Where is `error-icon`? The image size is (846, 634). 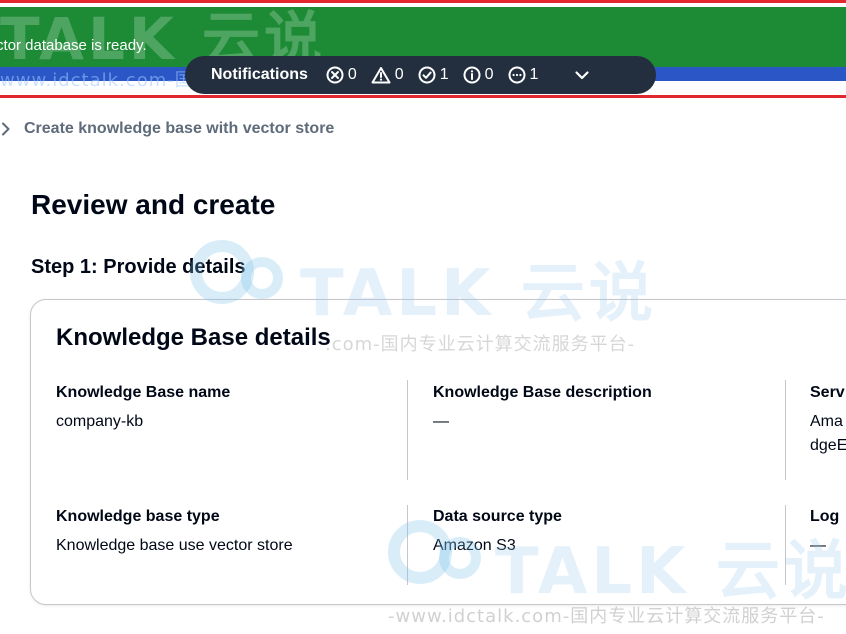 error-icon is located at coordinates (335, 75).